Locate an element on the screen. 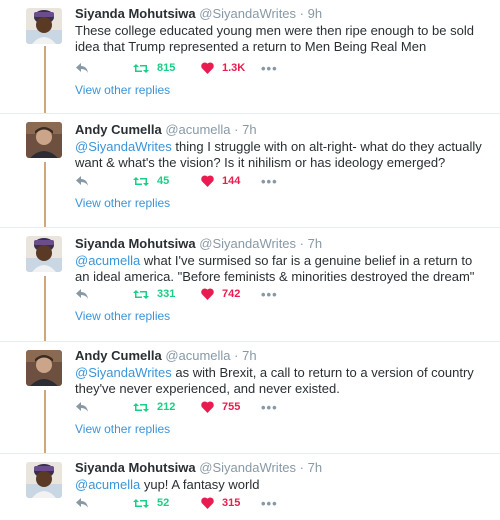 This screenshot has width=500, height=520. retweet-button: 815 is located at coordinates (154, 68).